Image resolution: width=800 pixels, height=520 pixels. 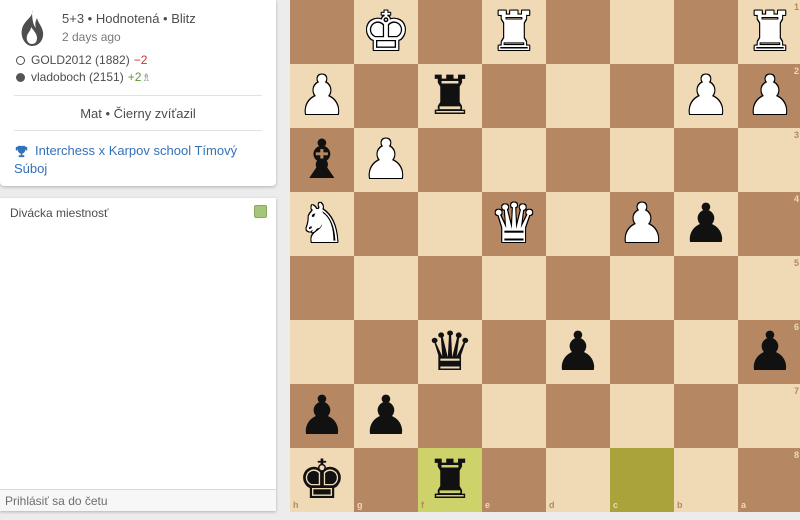 I want to click on white-player-name: GOLD2012 (1882), so click(x=80, y=60).